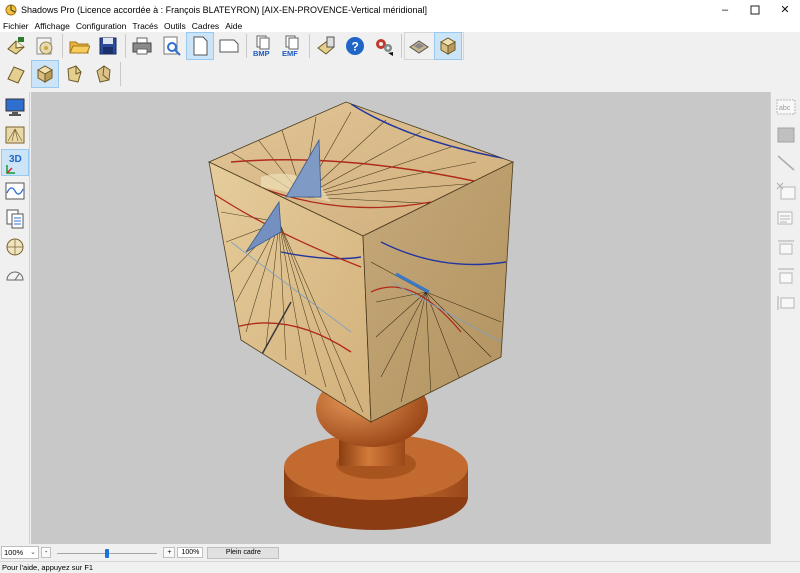 Image resolution: width=800 pixels, height=573 pixels. I want to click on view-curve-button, so click(15, 190).